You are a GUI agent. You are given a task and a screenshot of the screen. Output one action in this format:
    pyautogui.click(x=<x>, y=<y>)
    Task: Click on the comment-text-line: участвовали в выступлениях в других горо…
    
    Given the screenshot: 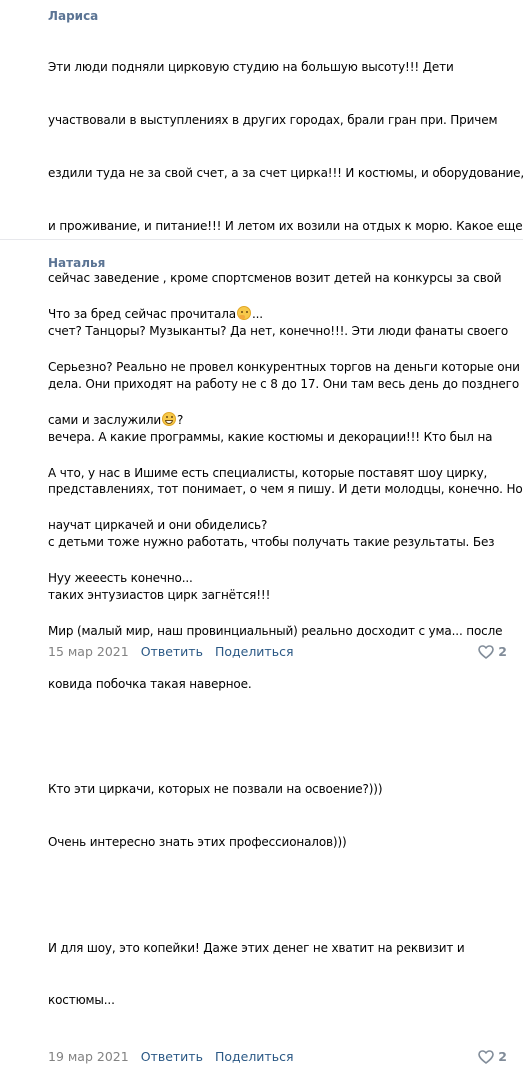 What is the action you would take?
    pyautogui.click(x=273, y=119)
    